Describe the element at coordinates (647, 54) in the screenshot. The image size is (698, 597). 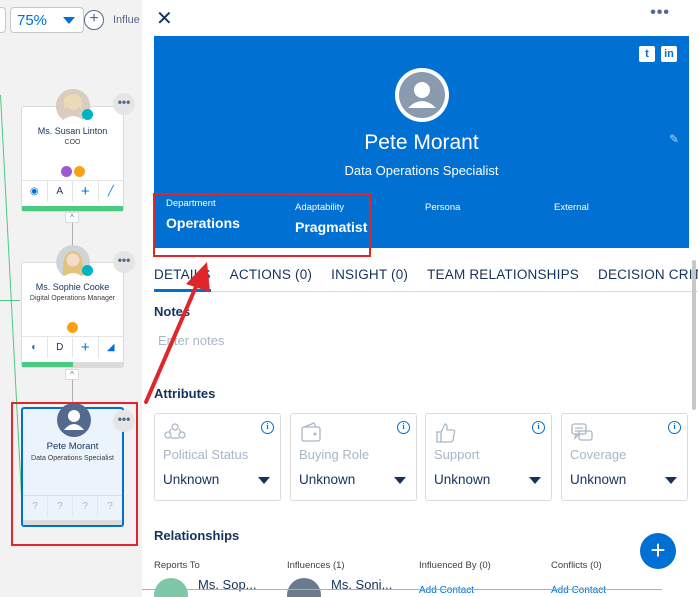
I see `twitter-icon: t` at that location.